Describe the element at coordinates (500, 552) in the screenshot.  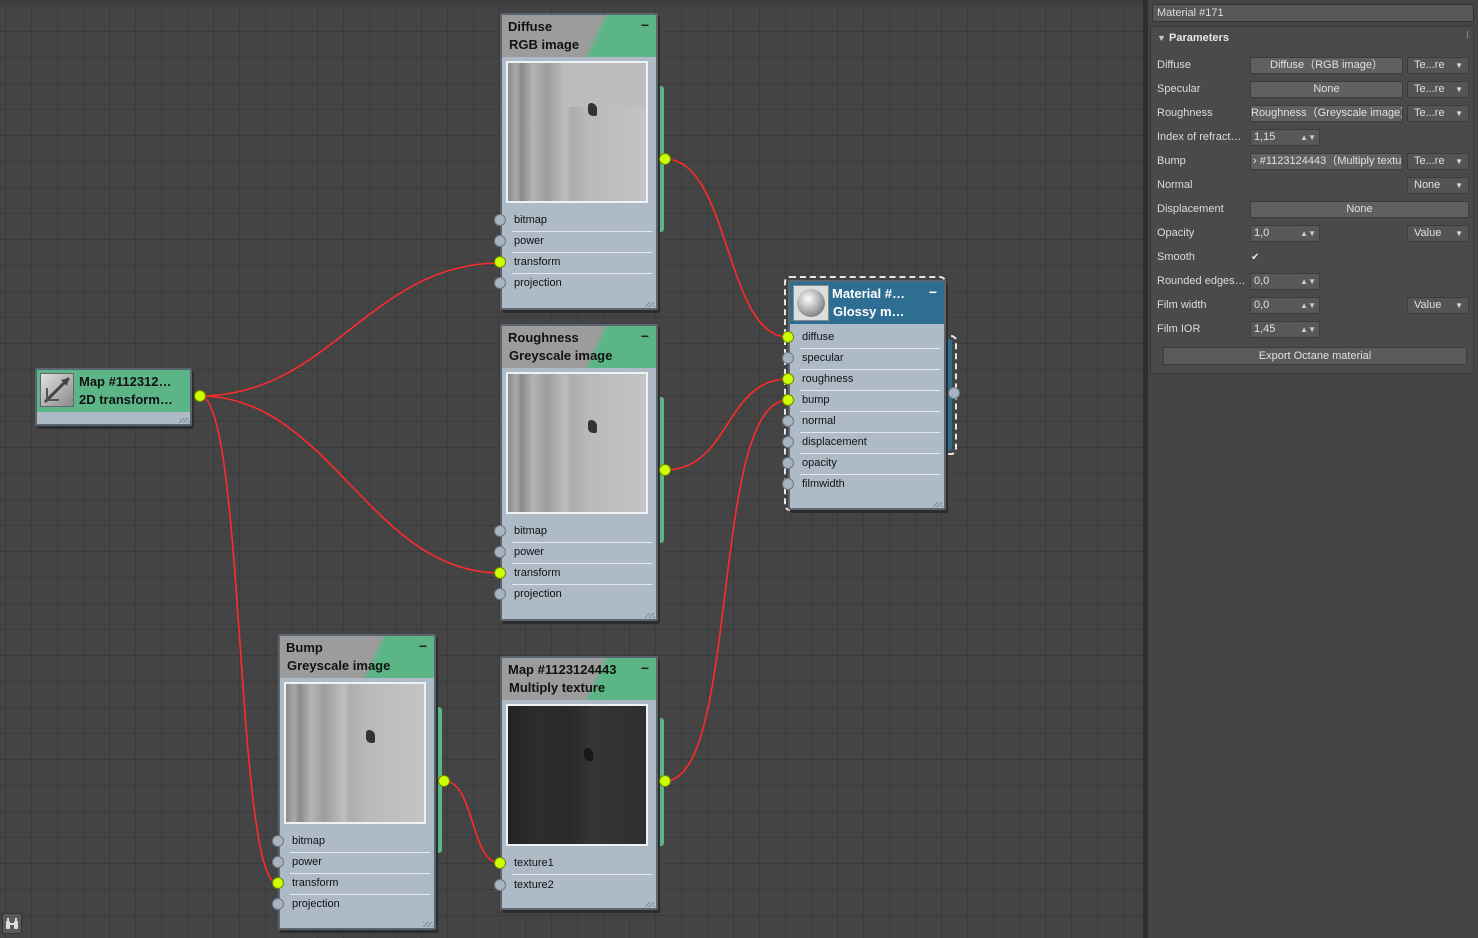
I see `socket-roughness-power` at that location.